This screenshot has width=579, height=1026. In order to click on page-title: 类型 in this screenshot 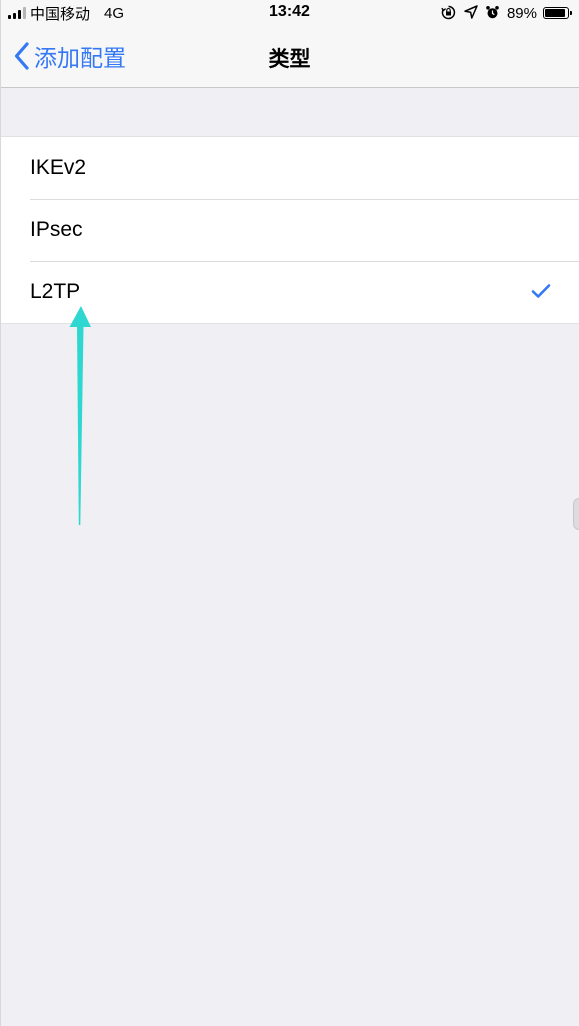, I will do `click(289, 59)`.